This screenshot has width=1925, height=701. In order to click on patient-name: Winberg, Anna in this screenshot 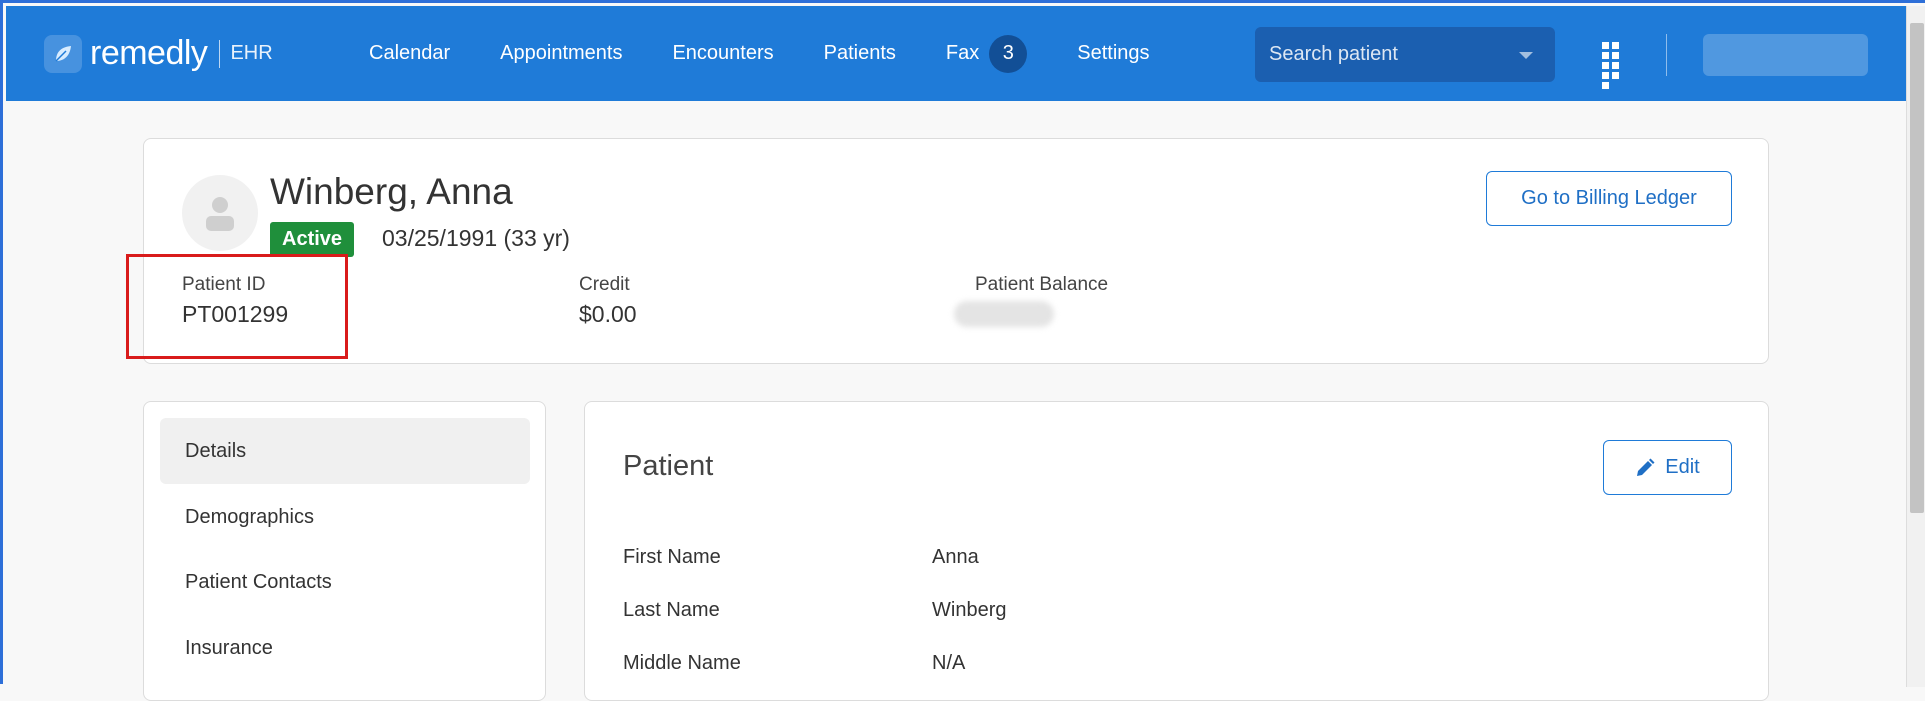, I will do `click(391, 191)`.